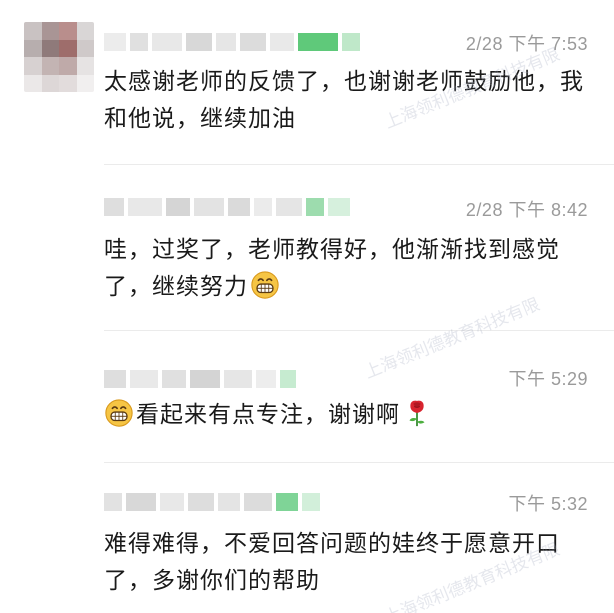 Image resolution: width=614 pixels, height=613 pixels. What do you see at coordinates (332, 562) in the screenshot?
I see `comment-text: 难得难得，不爱回答问题的娃终于愿意开口了，多谢你们的帮助` at bounding box center [332, 562].